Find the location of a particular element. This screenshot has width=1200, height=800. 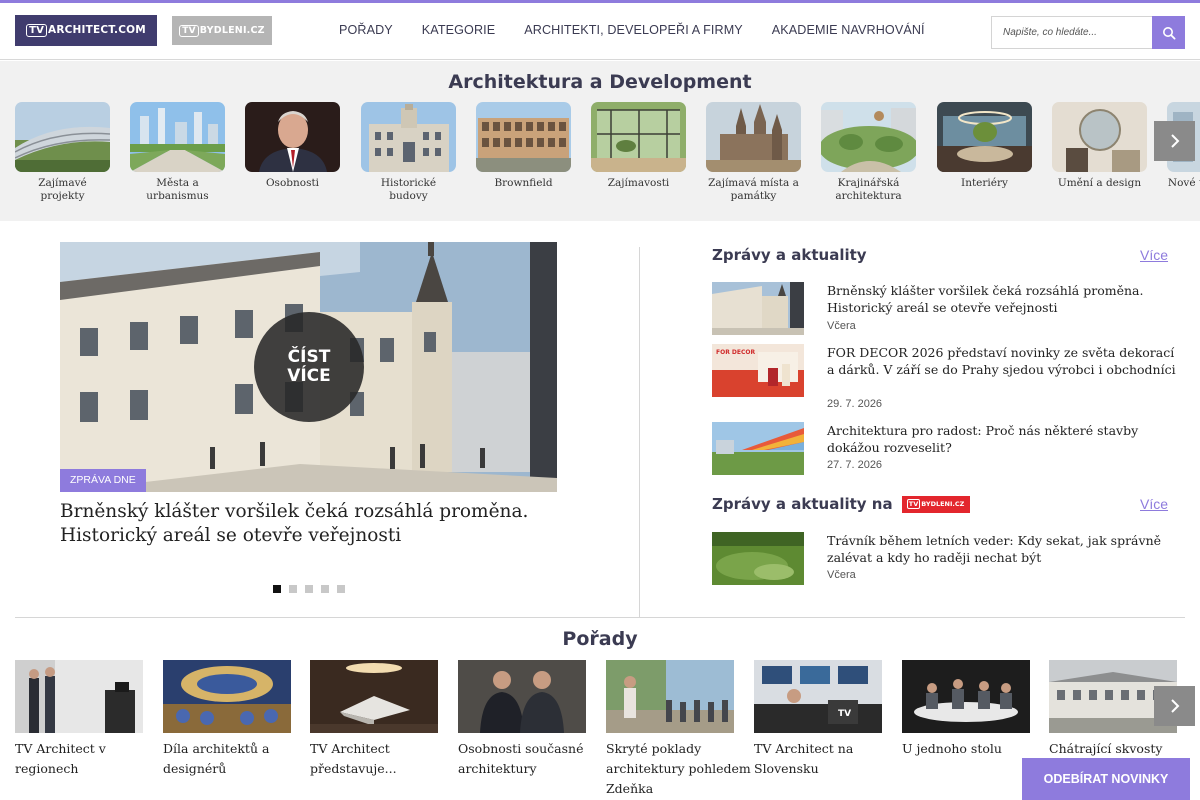

news-date: 27. 7. 2026 is located at coordinates (855, 465).